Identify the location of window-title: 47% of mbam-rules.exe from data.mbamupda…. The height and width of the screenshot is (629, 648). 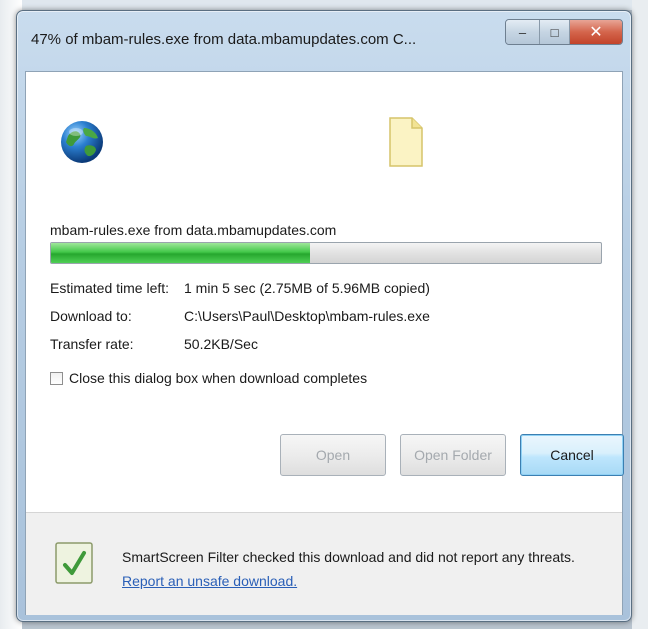
(224, 39).